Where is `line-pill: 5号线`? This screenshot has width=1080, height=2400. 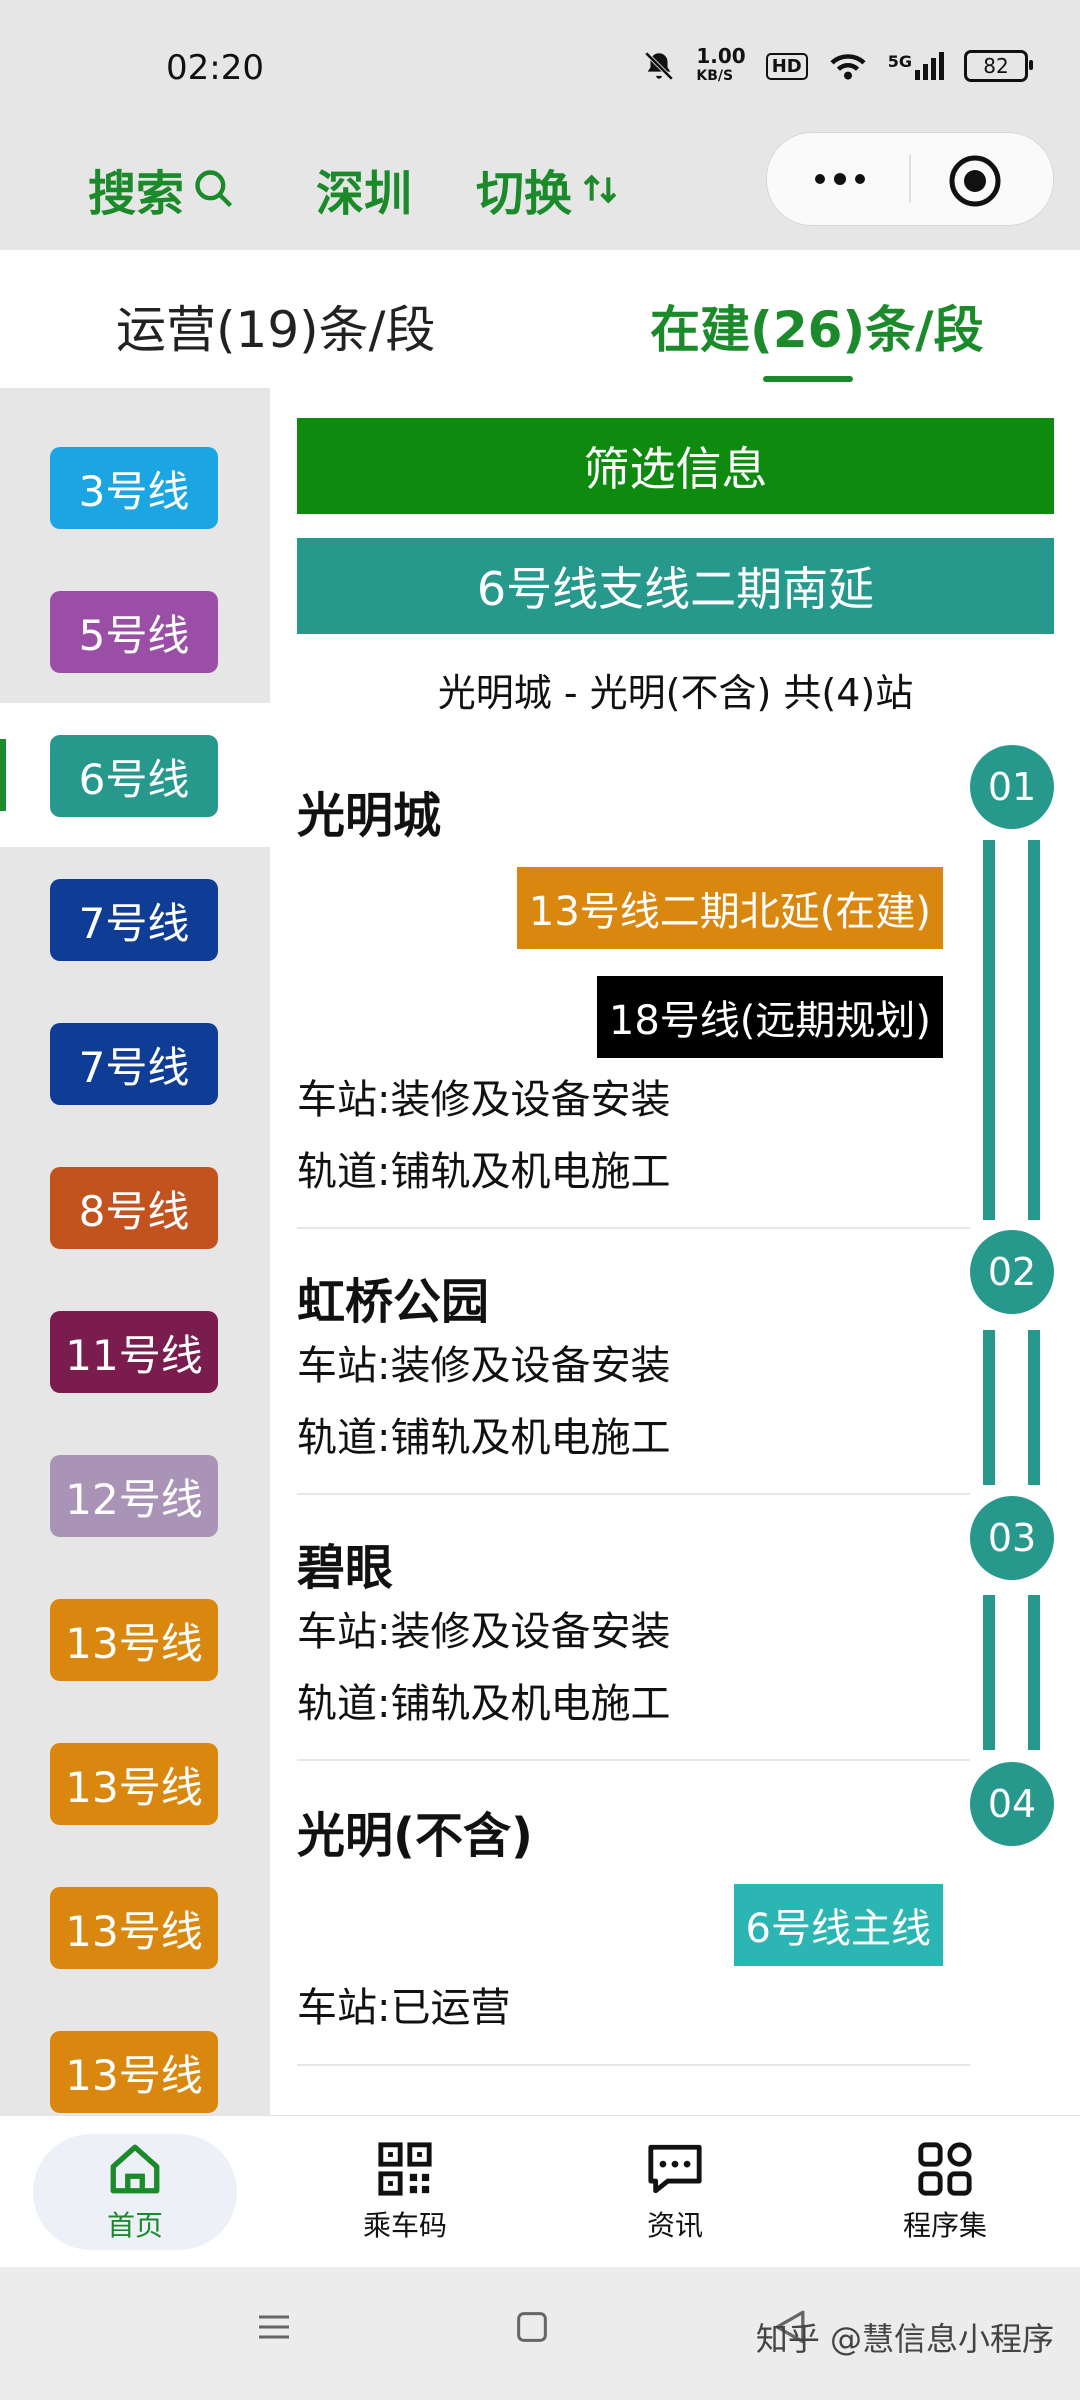 line-pill: 5号线 is located at coordinates (134, 632).